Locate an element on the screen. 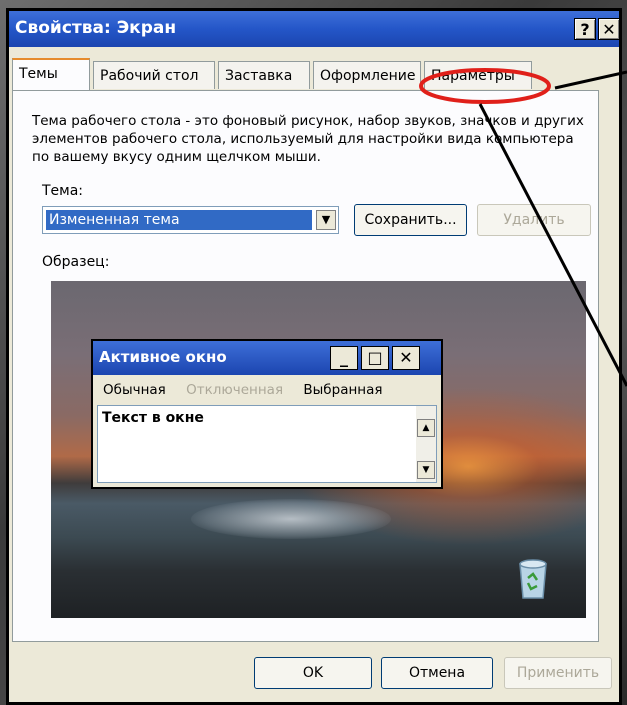 This screenshot has height=705, width=627. help-button: ? is located at coordinates (585, 29).